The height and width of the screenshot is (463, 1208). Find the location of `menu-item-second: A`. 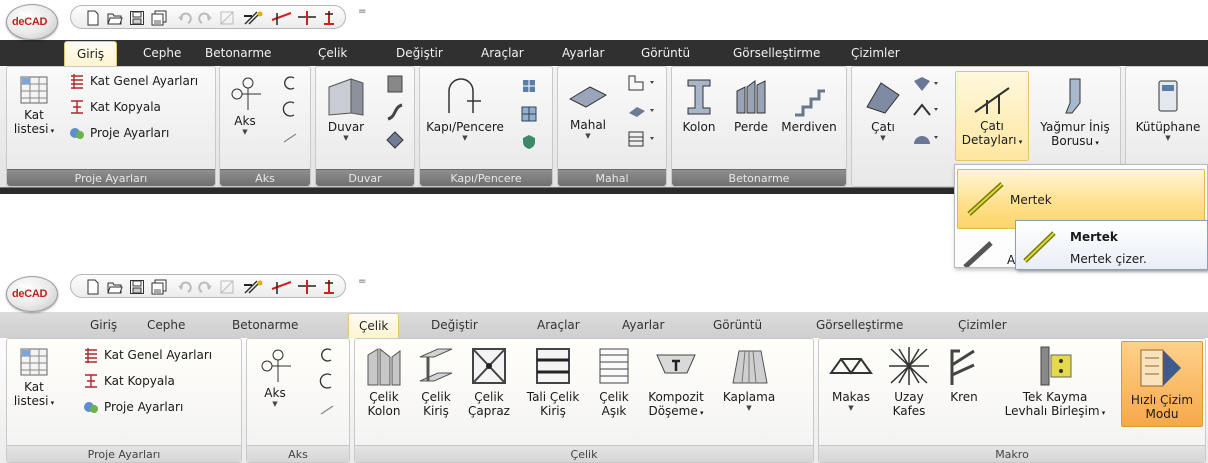

menu-item-second: A is located at coordinates (1011, 260).